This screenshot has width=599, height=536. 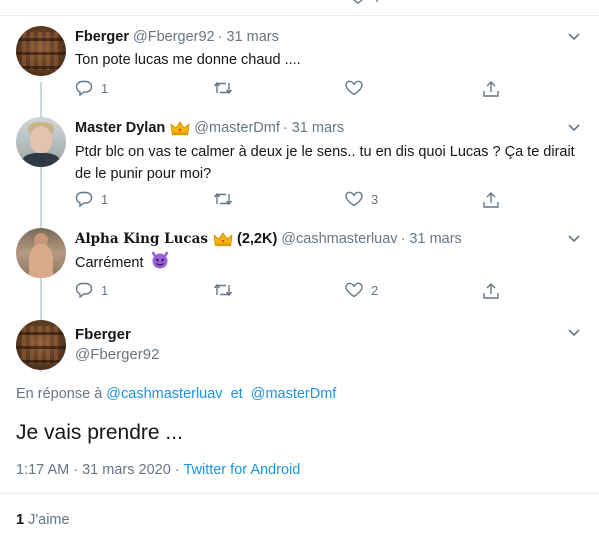 What do you see at coordinates (330, 262) in the screenshot?
I see `tweet-text: Carrément` at bounding box center [330, 262].